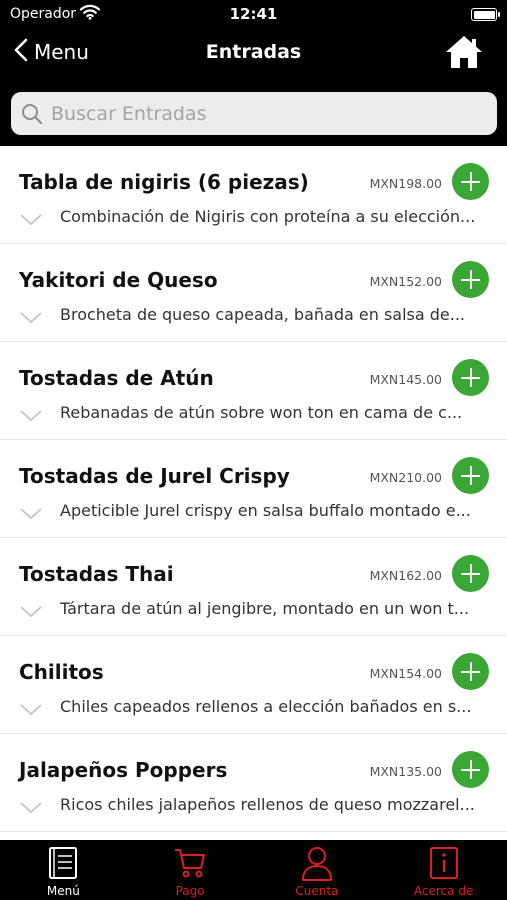 This screenshot has height=900, width=507. I want to click on item-price: MXN210.00, so click(405, 477).